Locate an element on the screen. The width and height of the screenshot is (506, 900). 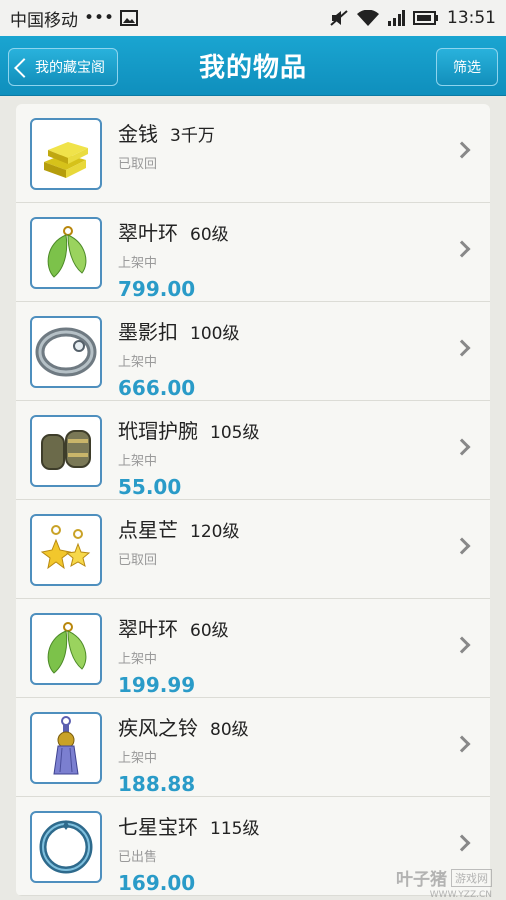
bracer-icon is located at coordinates (66, 451).